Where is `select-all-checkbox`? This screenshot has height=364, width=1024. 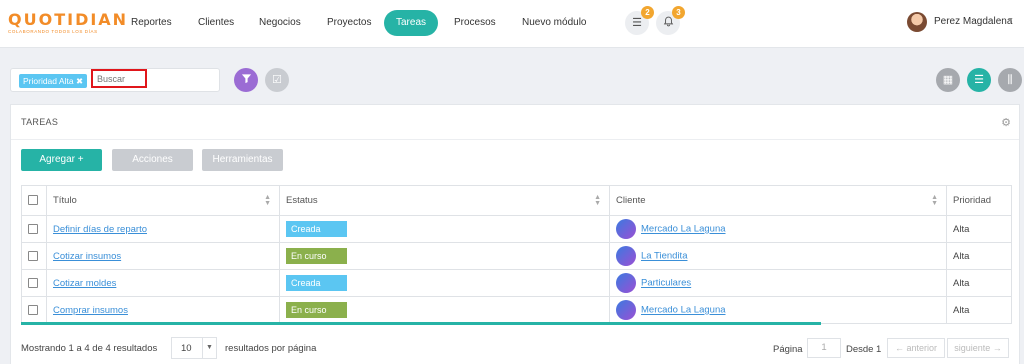 select-all-checkbox is located at coordinates (33, 200).